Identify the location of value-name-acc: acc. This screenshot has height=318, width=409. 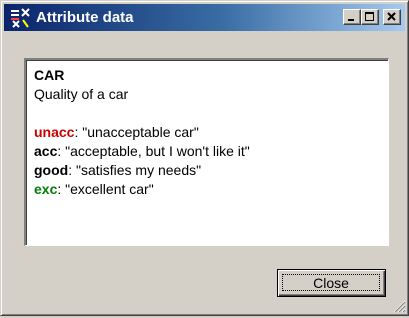
(46, 151).